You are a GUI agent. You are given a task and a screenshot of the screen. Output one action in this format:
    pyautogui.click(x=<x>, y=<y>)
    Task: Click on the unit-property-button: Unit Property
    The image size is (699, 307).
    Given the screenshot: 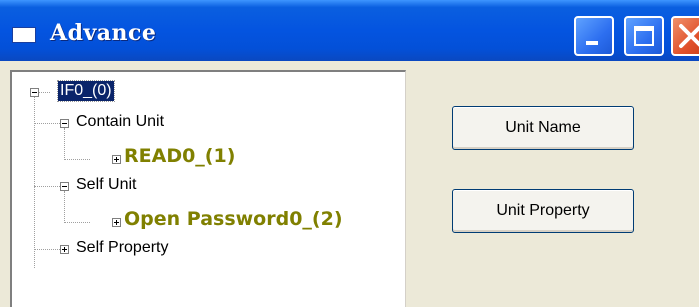 What is the action you would take?
    pyautogui.click(x=543, y=211)
    